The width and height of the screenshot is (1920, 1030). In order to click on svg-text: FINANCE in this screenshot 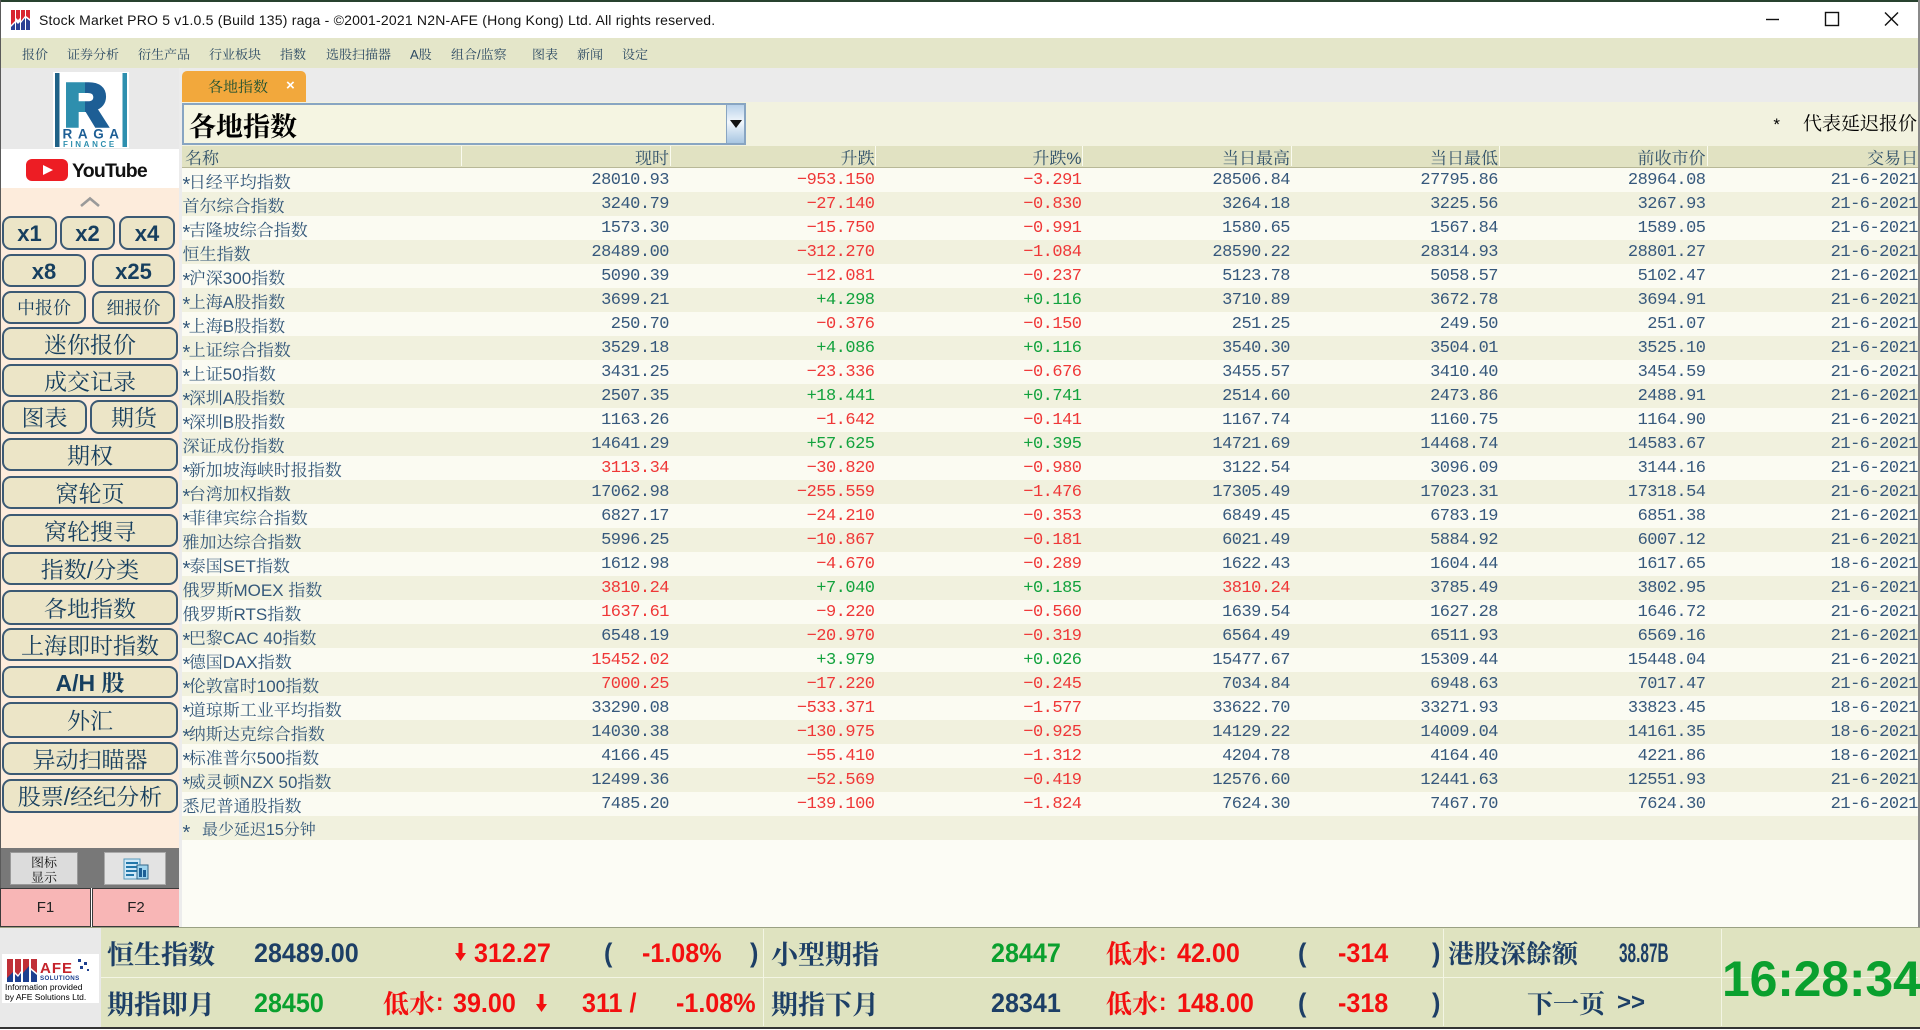, I will do `click(90, 144)`.